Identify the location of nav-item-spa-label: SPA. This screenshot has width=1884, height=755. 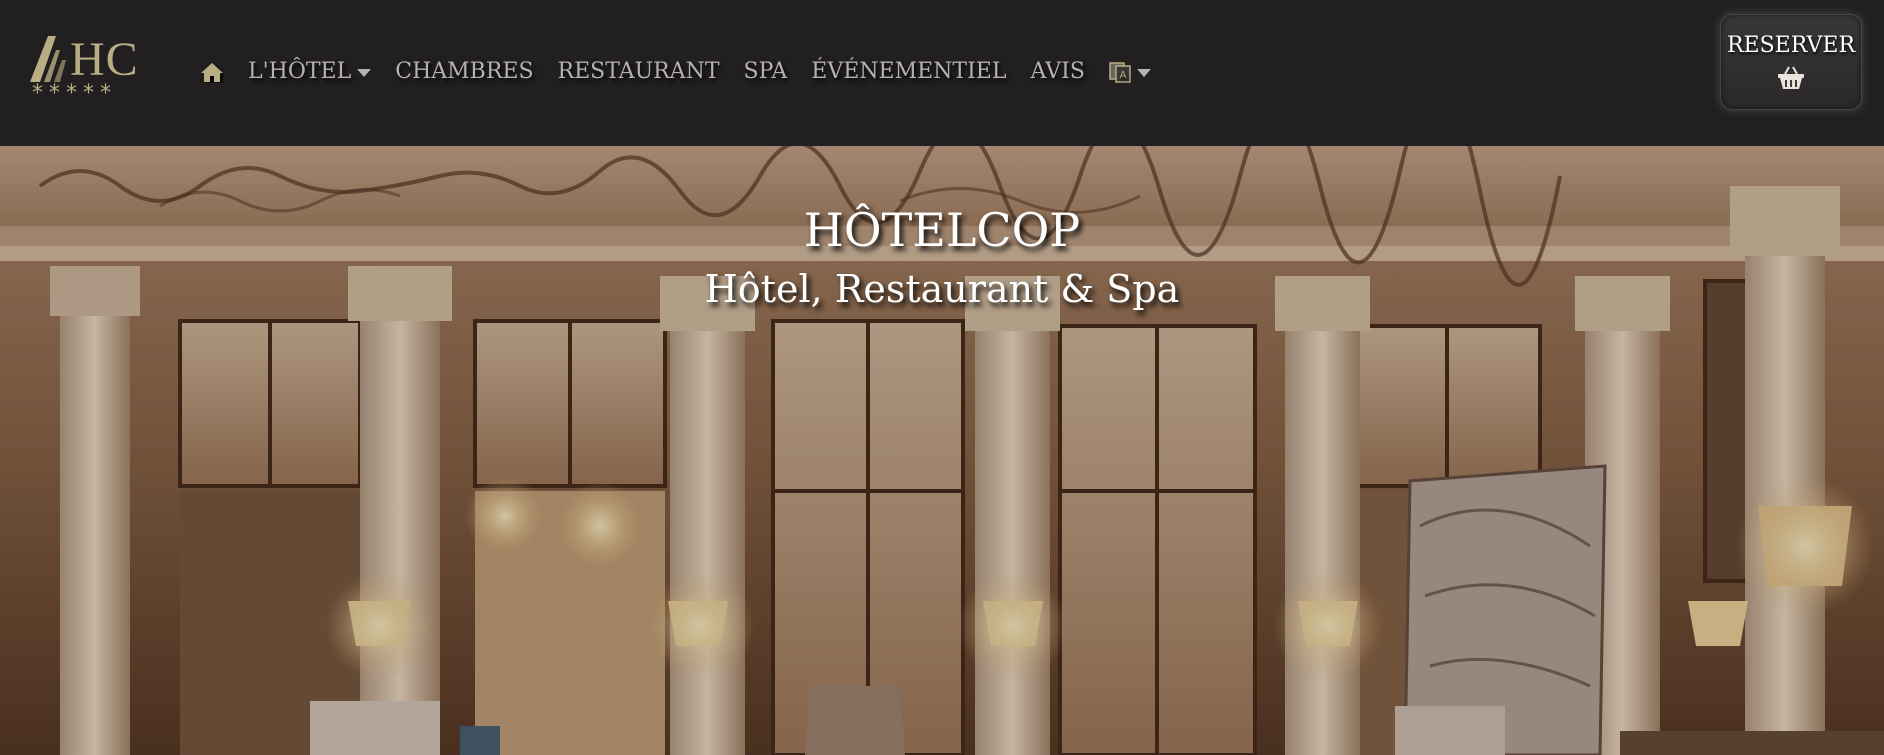
(765, 71).